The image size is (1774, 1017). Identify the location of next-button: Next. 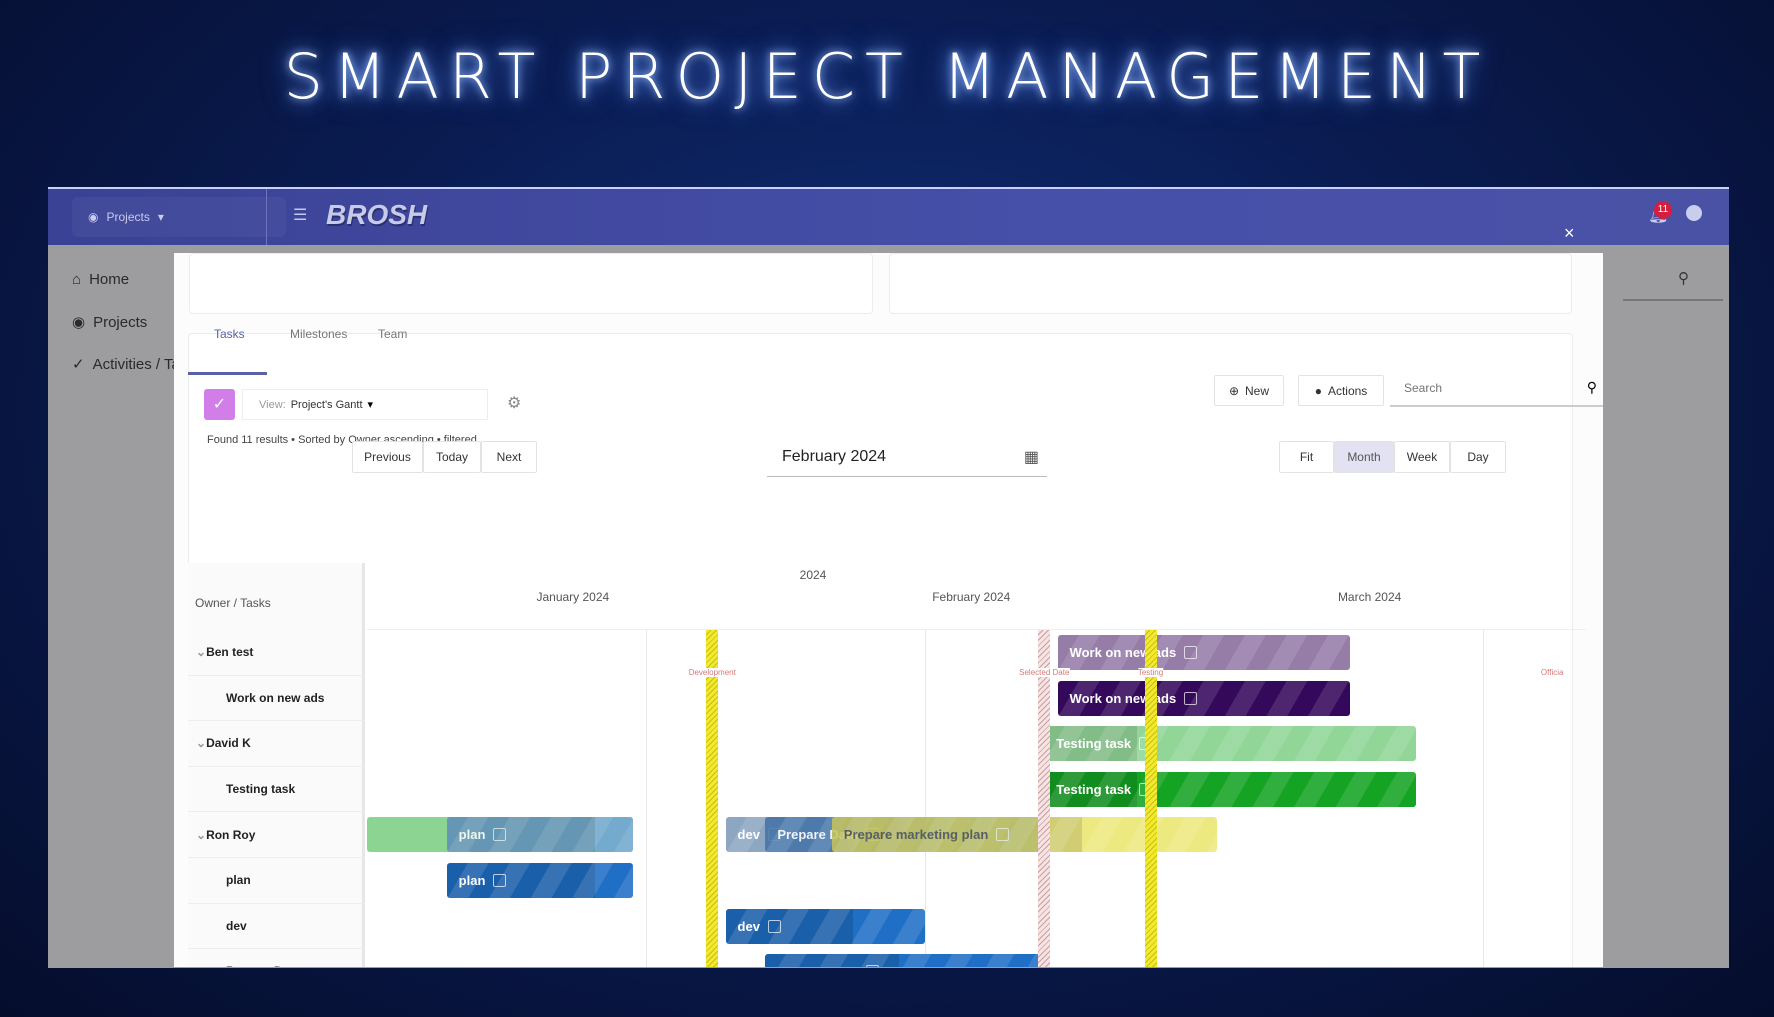
(509, 457).